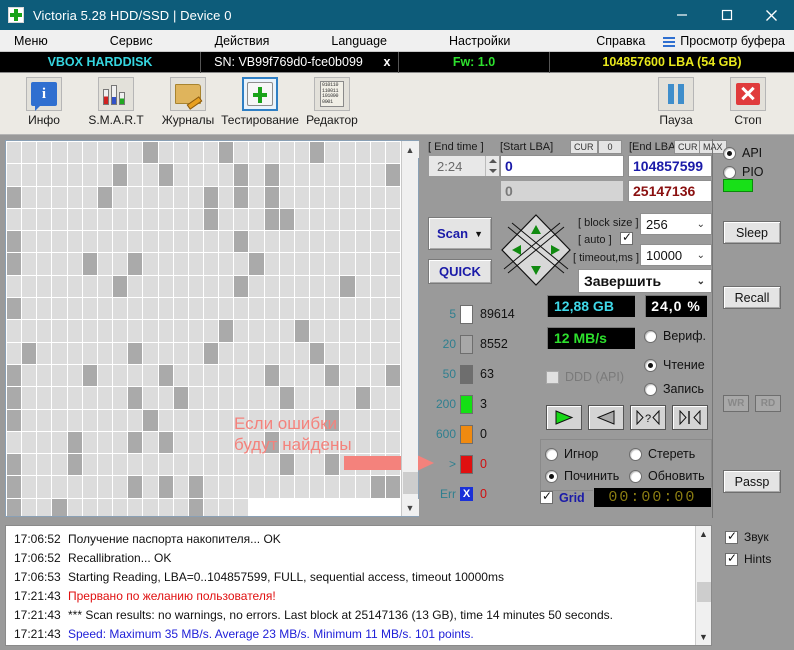 The image size is (794, 650). I want to click on menu-item-buffer-view: Просмотр буфера, so click(724, 41).